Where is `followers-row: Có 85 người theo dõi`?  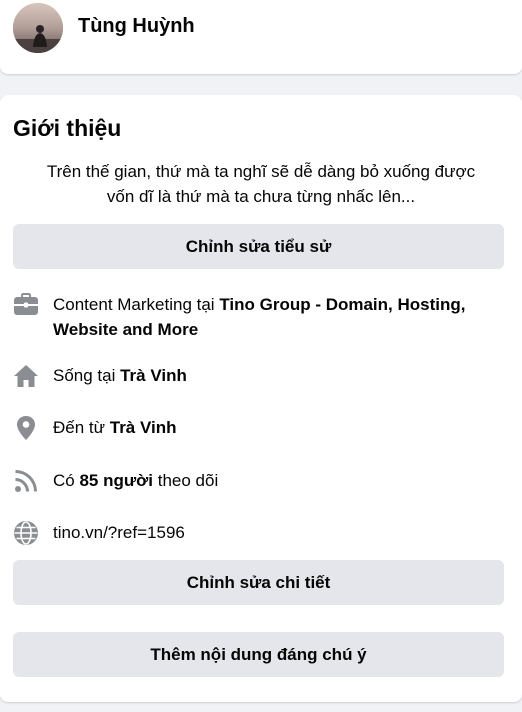
followers-row: Có 85 người theo dõi is located at coordinates (261, 481).